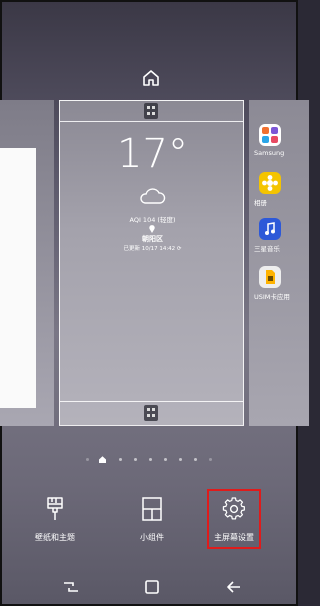 The image size is (320, 606). Describe the element at coordinates (55, 537) in the screenshot. I see `wallpaper-themes-label: 壁纸和主题` at that location.